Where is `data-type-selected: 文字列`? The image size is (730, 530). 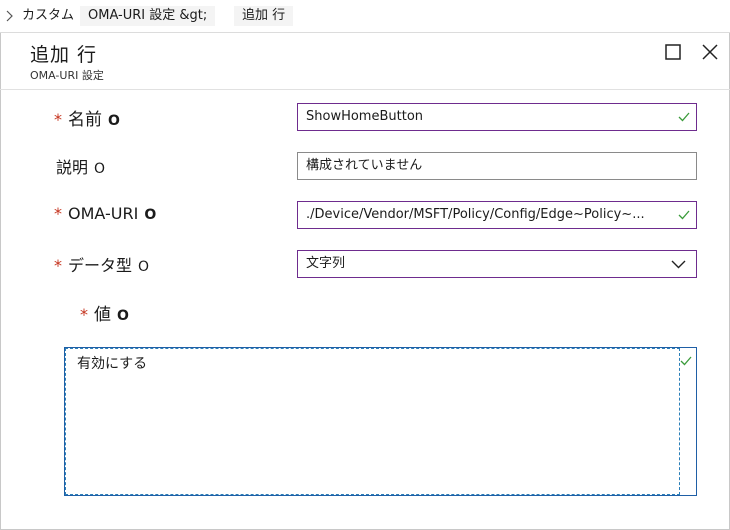 data-type-selected: 文字列 is located at coordinates (326, 263).